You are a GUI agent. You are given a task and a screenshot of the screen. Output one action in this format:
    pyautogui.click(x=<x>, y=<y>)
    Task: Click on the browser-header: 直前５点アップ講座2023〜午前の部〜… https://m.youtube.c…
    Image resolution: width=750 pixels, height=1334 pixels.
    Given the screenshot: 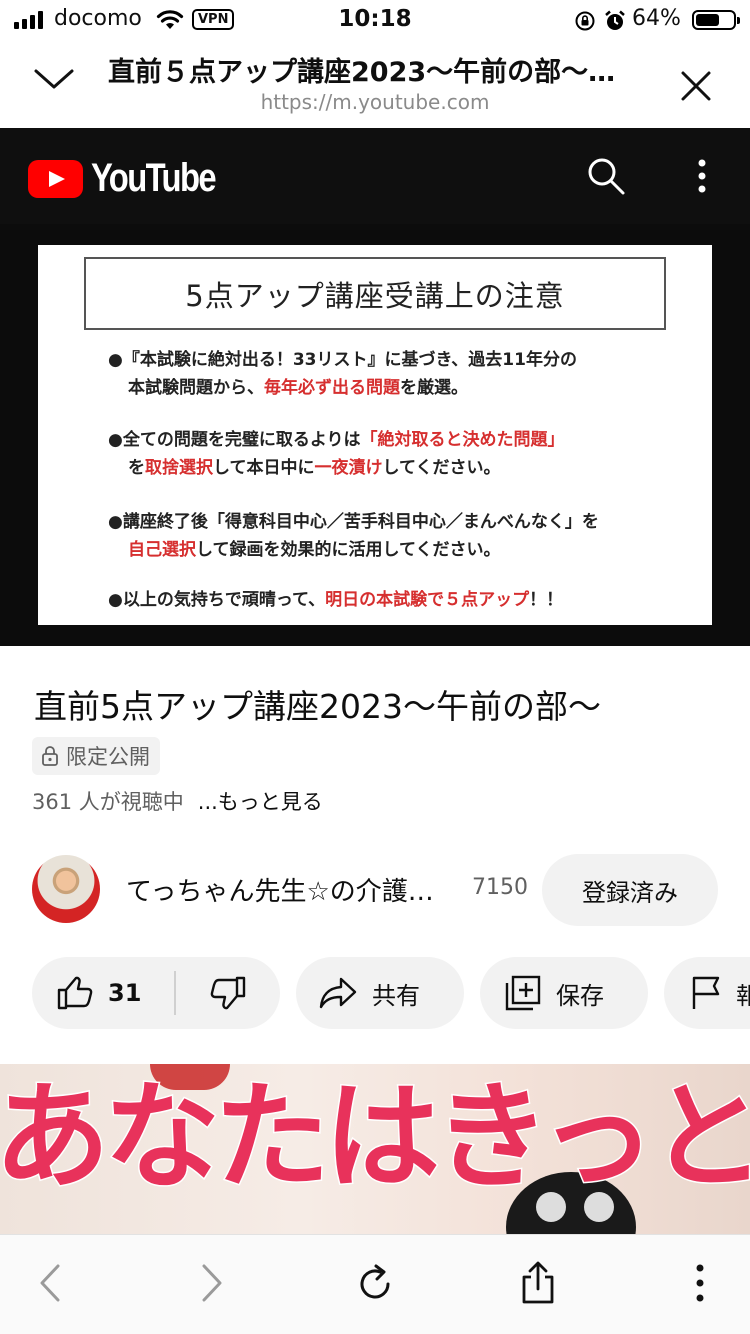 What is the action you would take?
    pyautogui.click(x=375, y=84)
    